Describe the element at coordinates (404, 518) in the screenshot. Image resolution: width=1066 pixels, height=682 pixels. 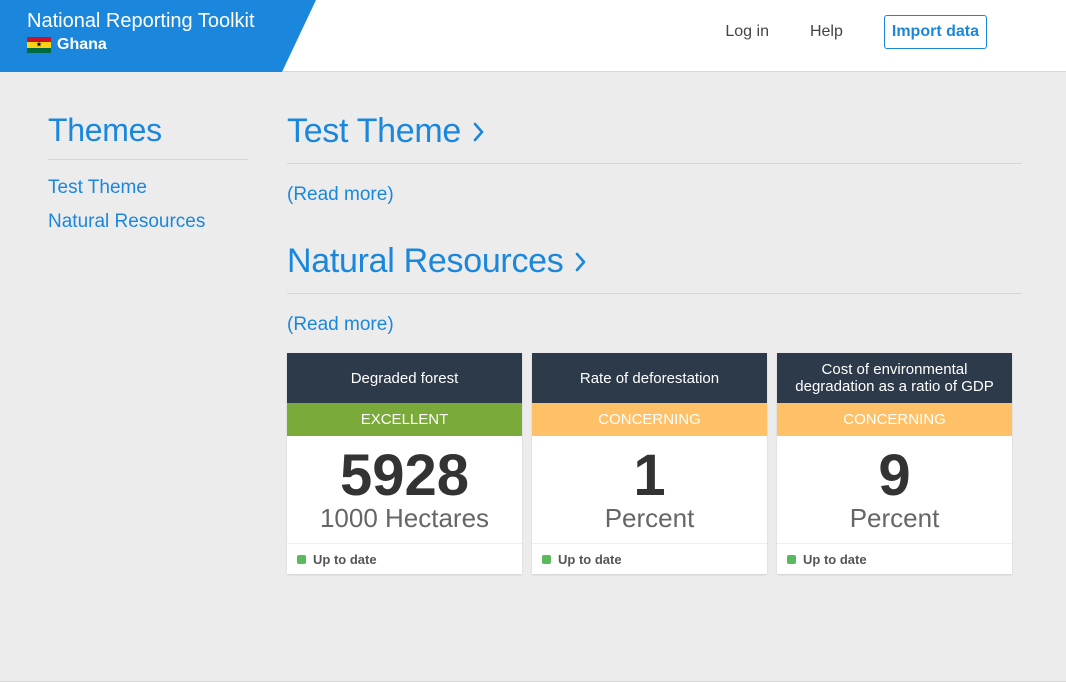
I see `indicator-unit: 1000 Hectares` at that location.